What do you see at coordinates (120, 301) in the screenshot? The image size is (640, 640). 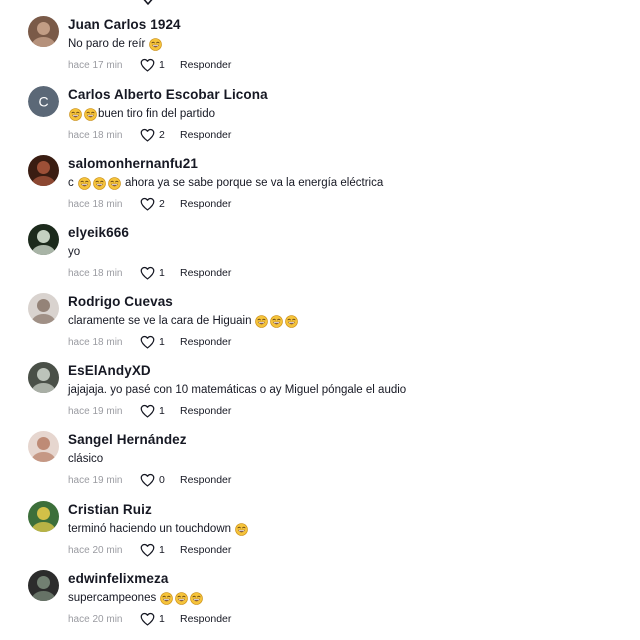 I see `comment-author: Rodrigo Cuevas` at bounding box center [120, 301].